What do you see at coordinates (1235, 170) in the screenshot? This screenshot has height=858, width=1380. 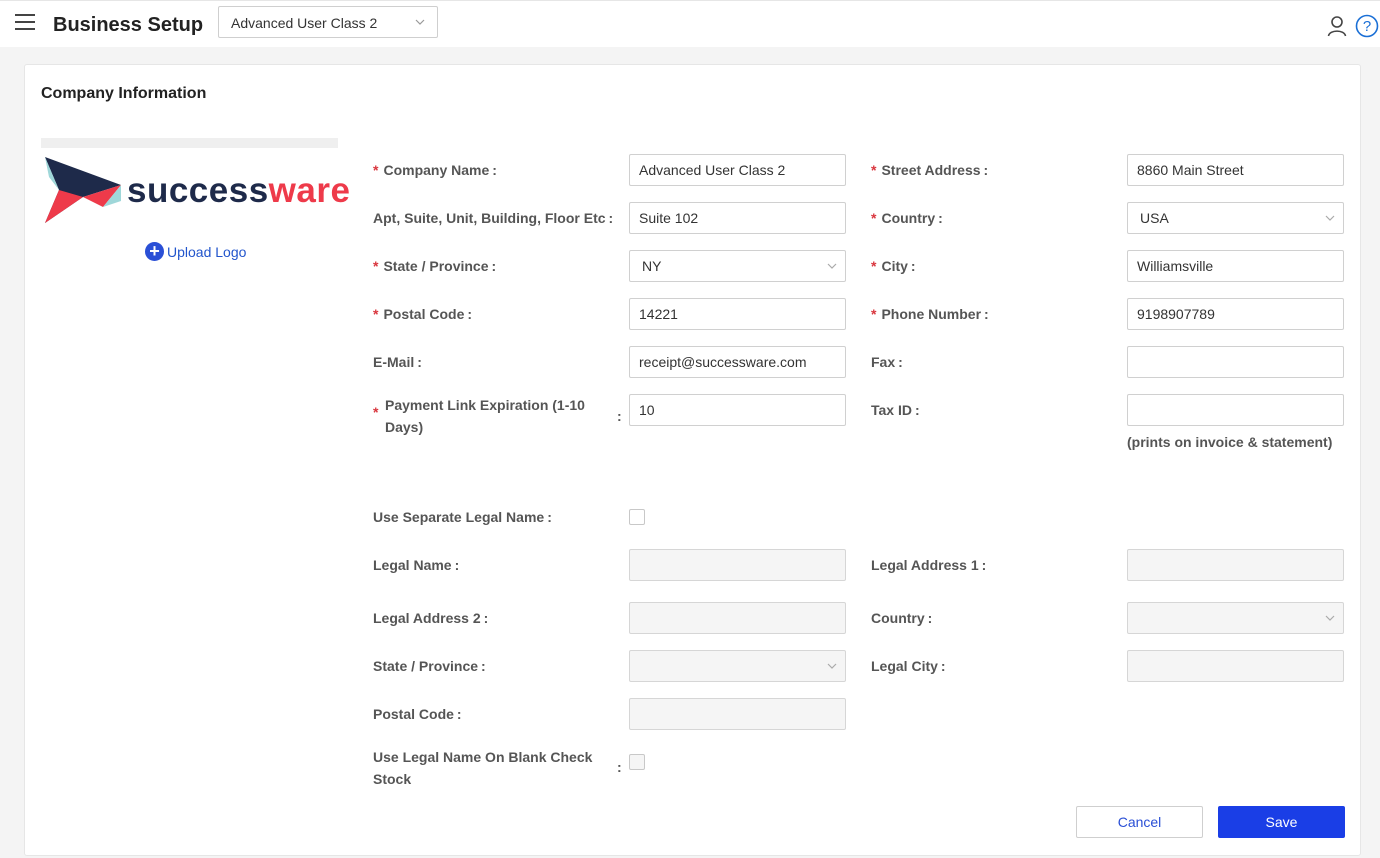 I see `street-address-input: 8860 Main Street` at bounding box center [1235, 170].